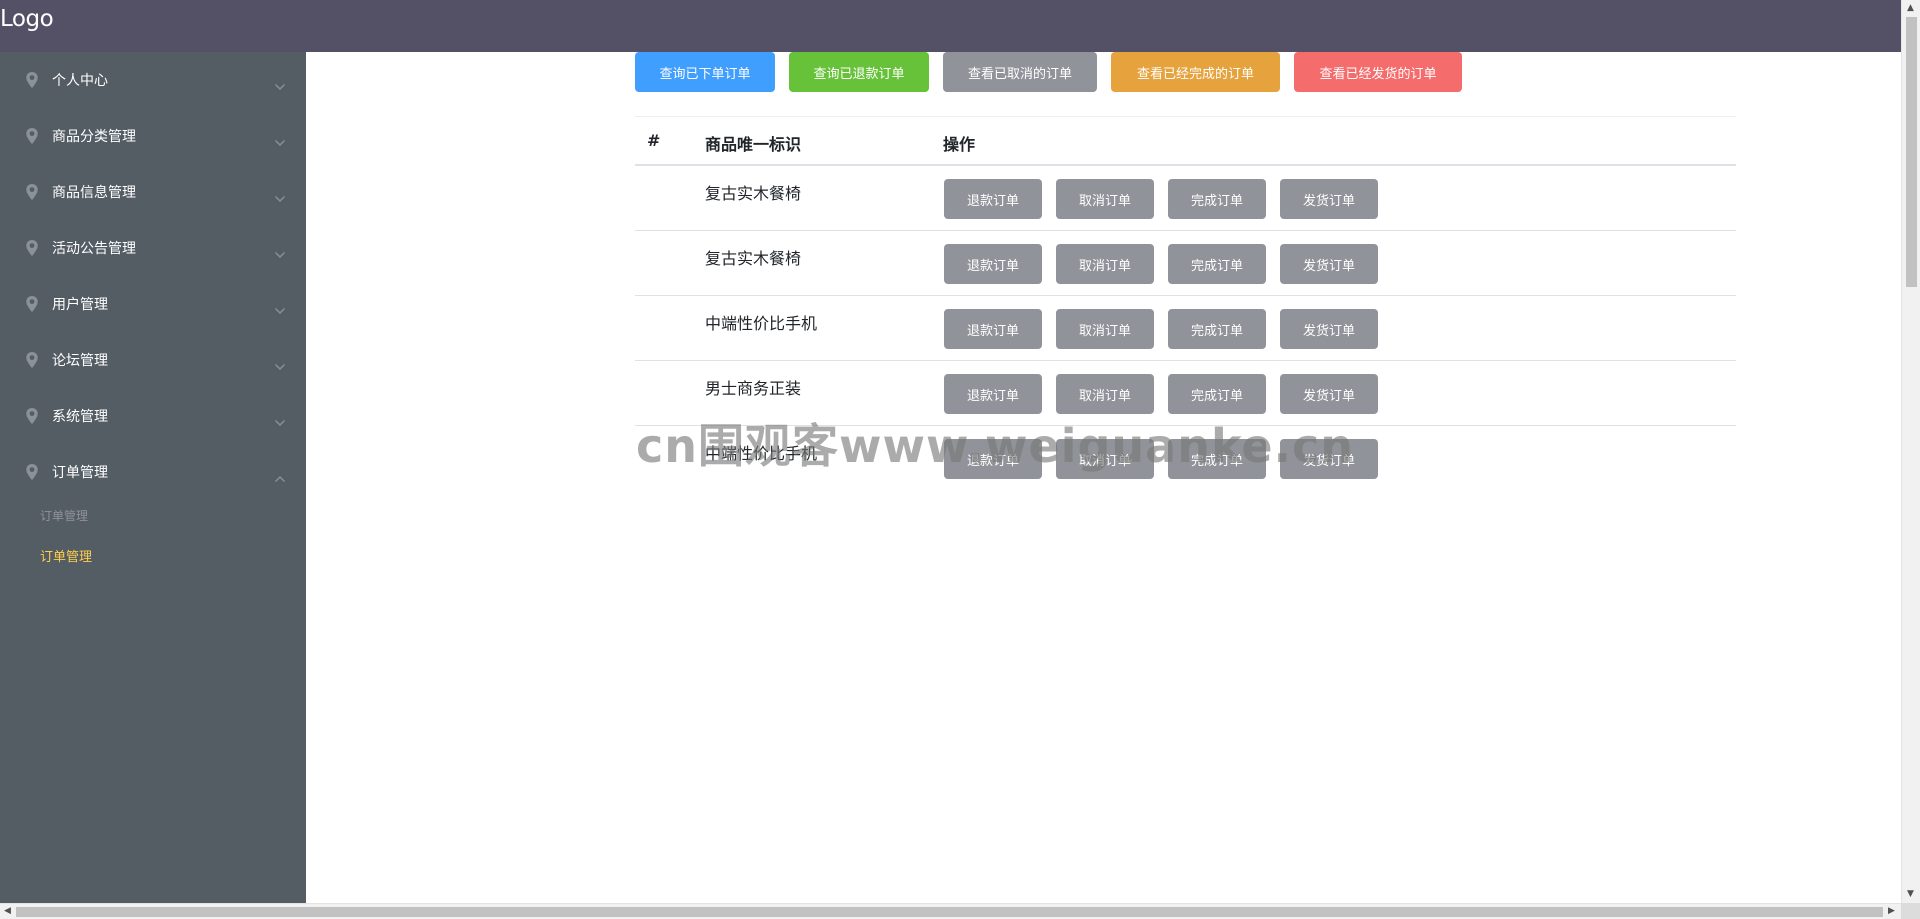 This screenshot has height=919, width=1920. Describe the element at coordinates (80, 417) in the screenshot. I see `sidebar-item-label: 系统管理` at that location.